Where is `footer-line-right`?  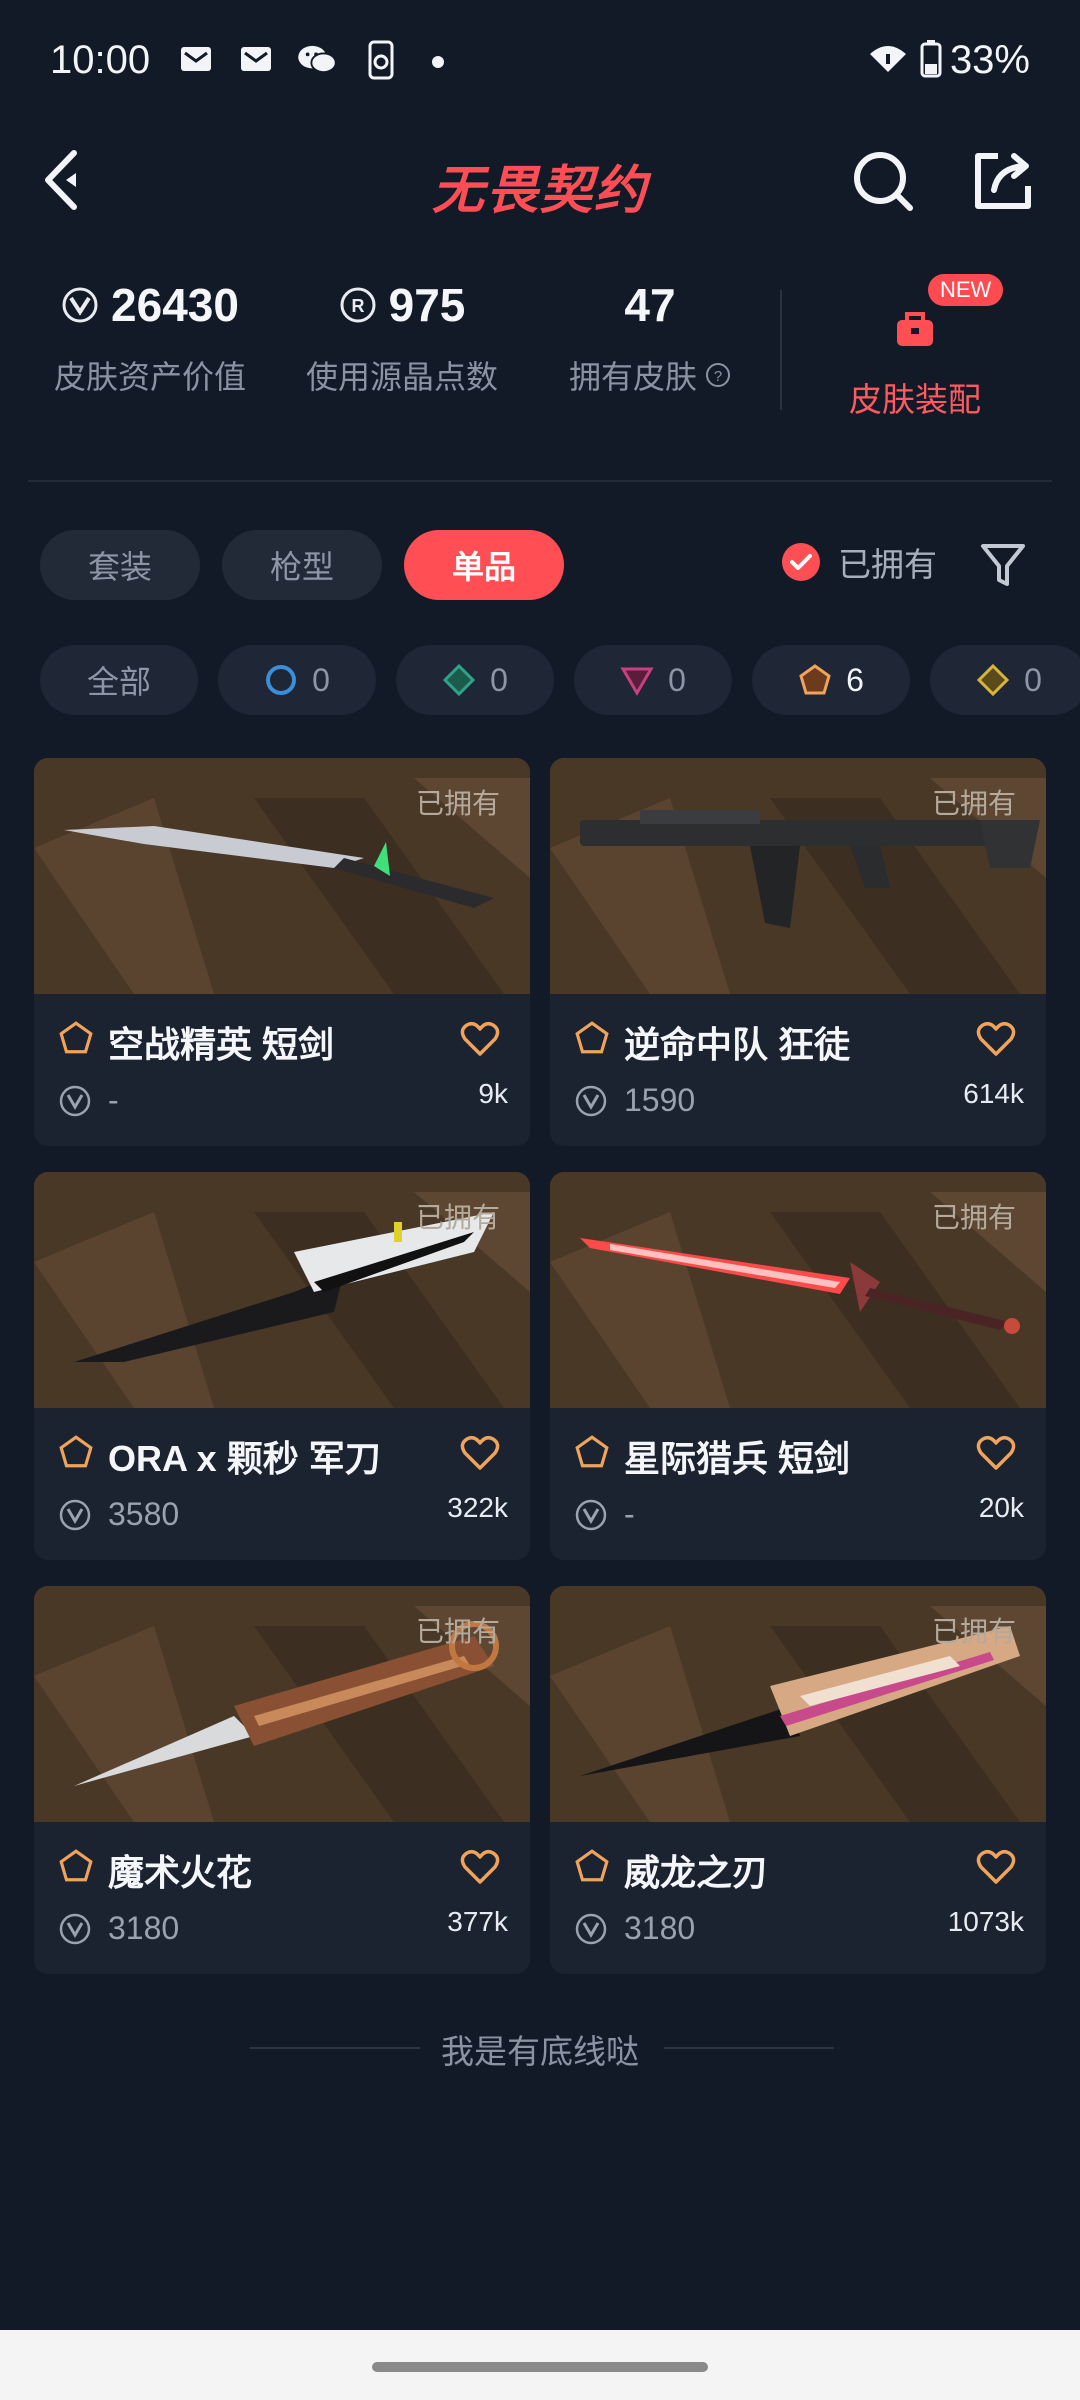 footer-line-right is located at coordinates (749, 2048).